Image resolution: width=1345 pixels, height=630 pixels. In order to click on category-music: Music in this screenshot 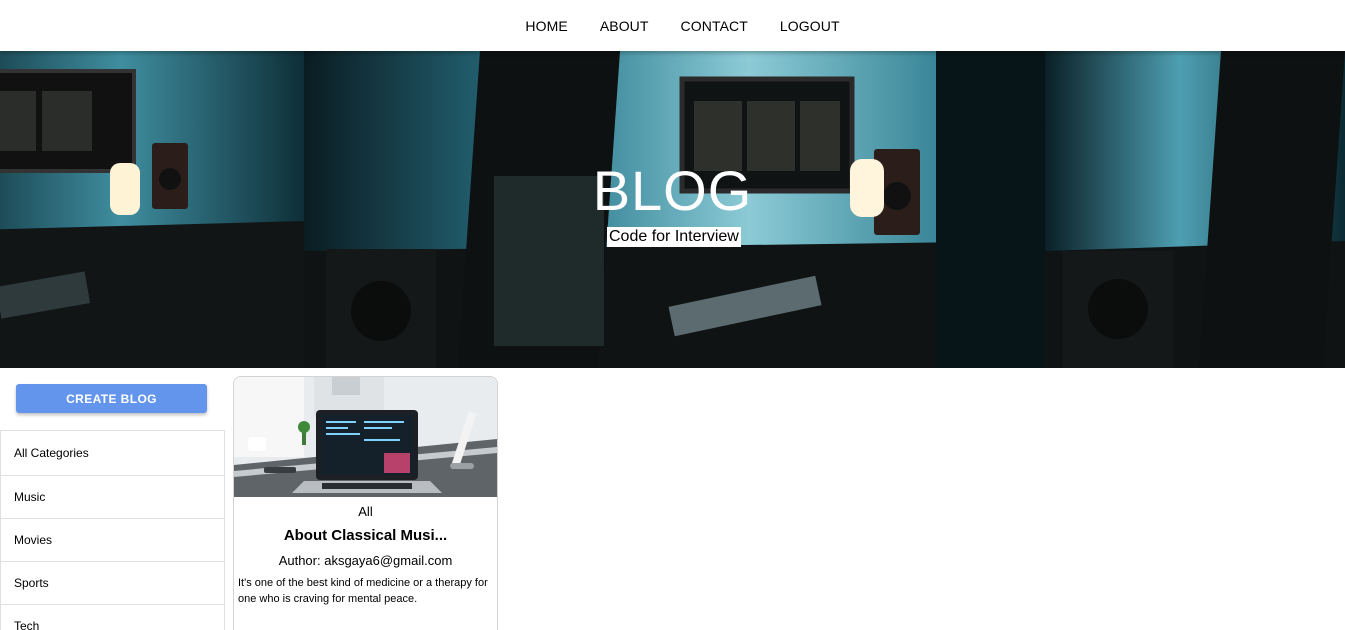, I will do `click(112, 497)`.